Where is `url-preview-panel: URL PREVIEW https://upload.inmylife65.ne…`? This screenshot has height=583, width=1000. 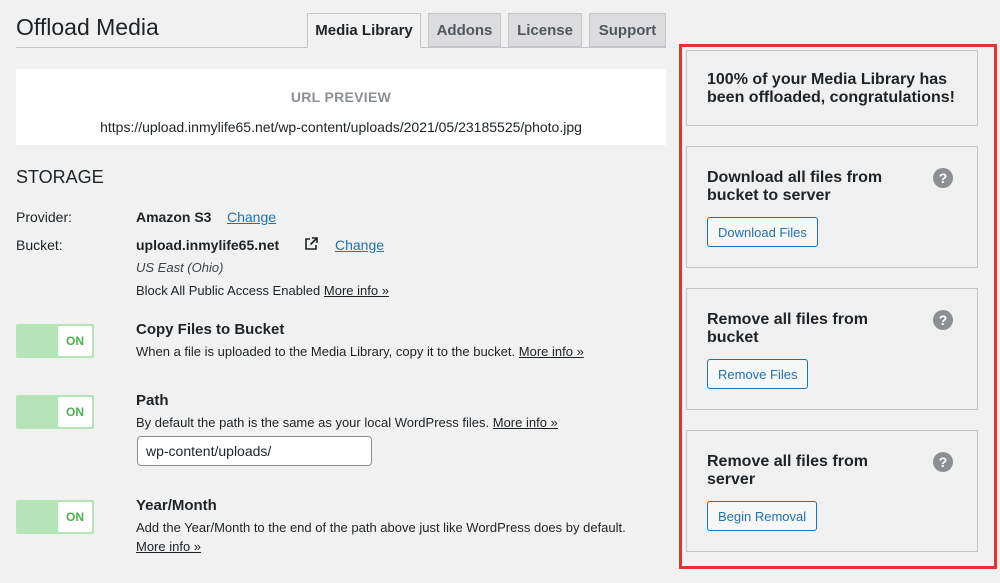 url-preview-panel: URL PREVIEW https://upload.inmylife65.ne… is located at coordinates (341, 107).